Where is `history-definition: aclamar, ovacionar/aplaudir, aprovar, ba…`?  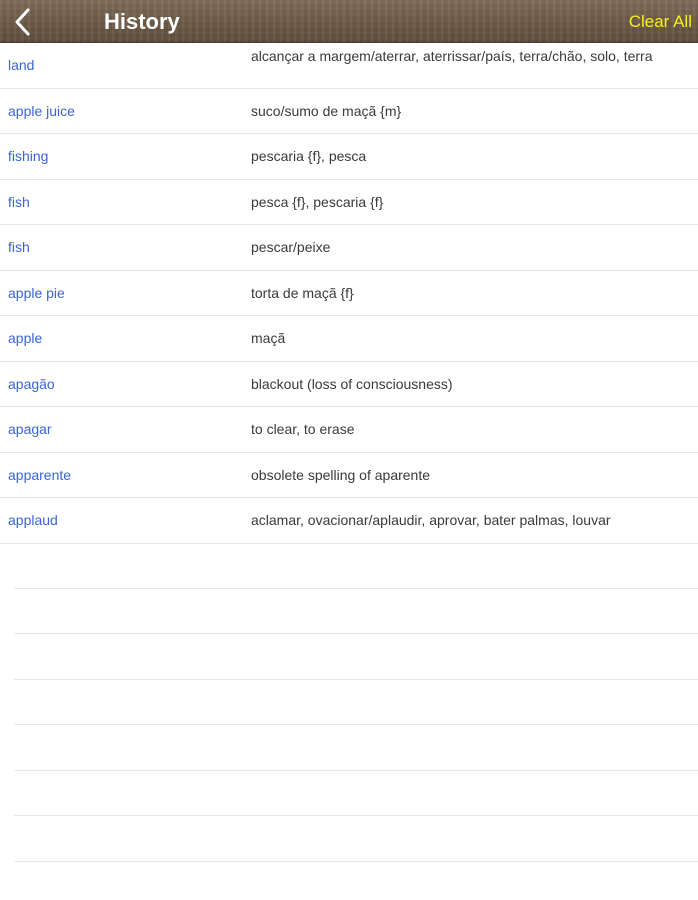 history-definition: aclamar, ovacionar/aplaudir, aprovar, ba… is located at coordinates (431, 520).